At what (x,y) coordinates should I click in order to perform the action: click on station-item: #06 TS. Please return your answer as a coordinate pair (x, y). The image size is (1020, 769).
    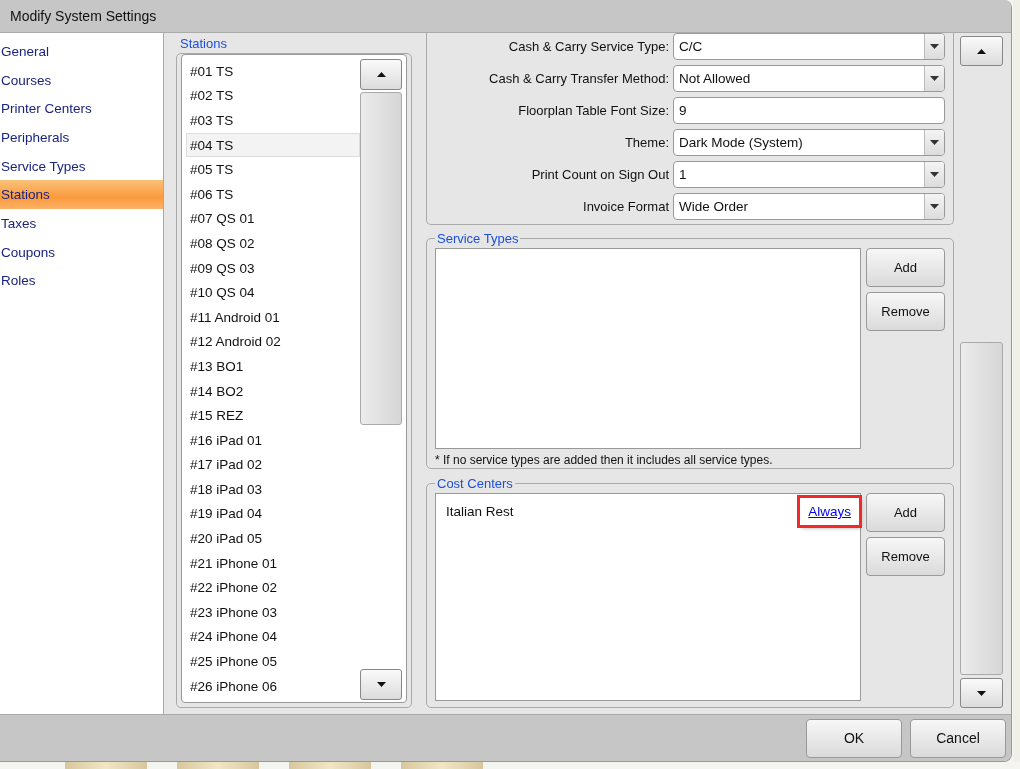
    Looking at the image, I should click on (273, 194).